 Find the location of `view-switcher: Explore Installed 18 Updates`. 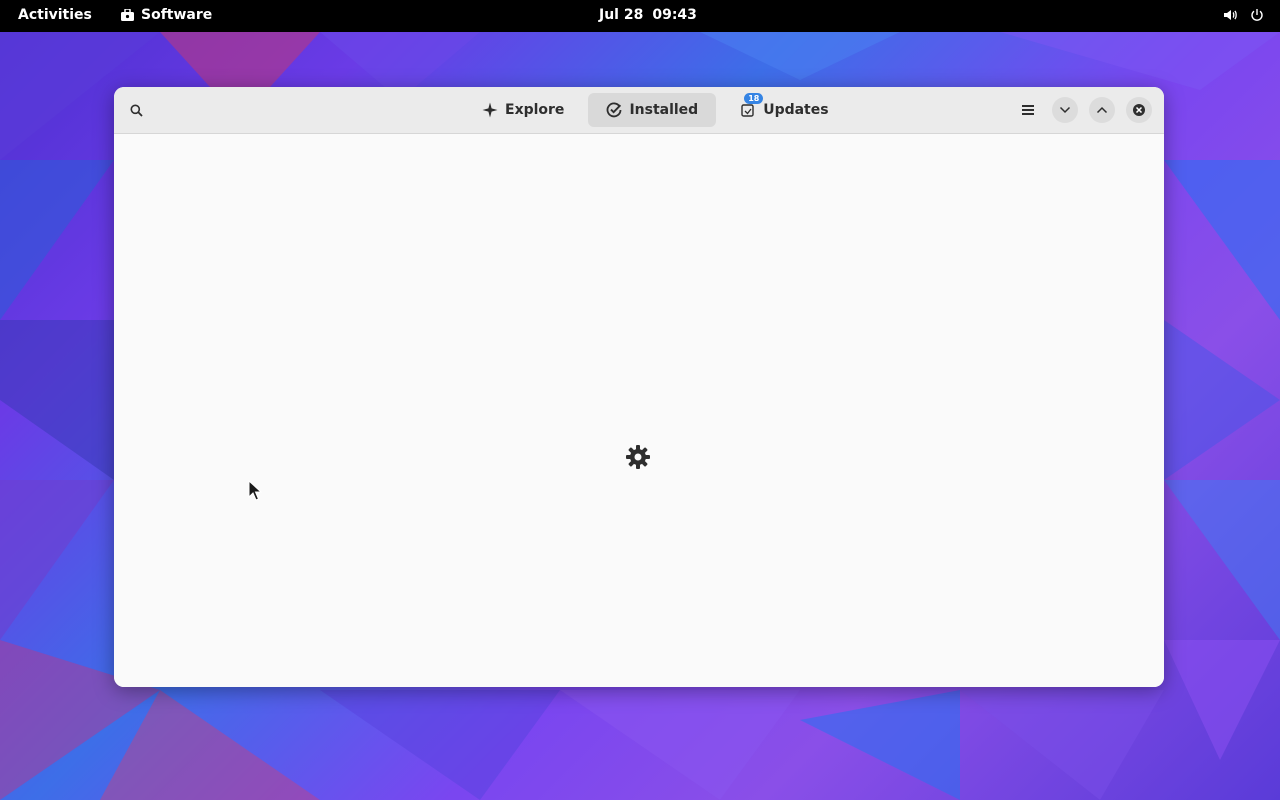

view-switcher: Explore Installed 18 Updates is located at coordinates (655, 110).